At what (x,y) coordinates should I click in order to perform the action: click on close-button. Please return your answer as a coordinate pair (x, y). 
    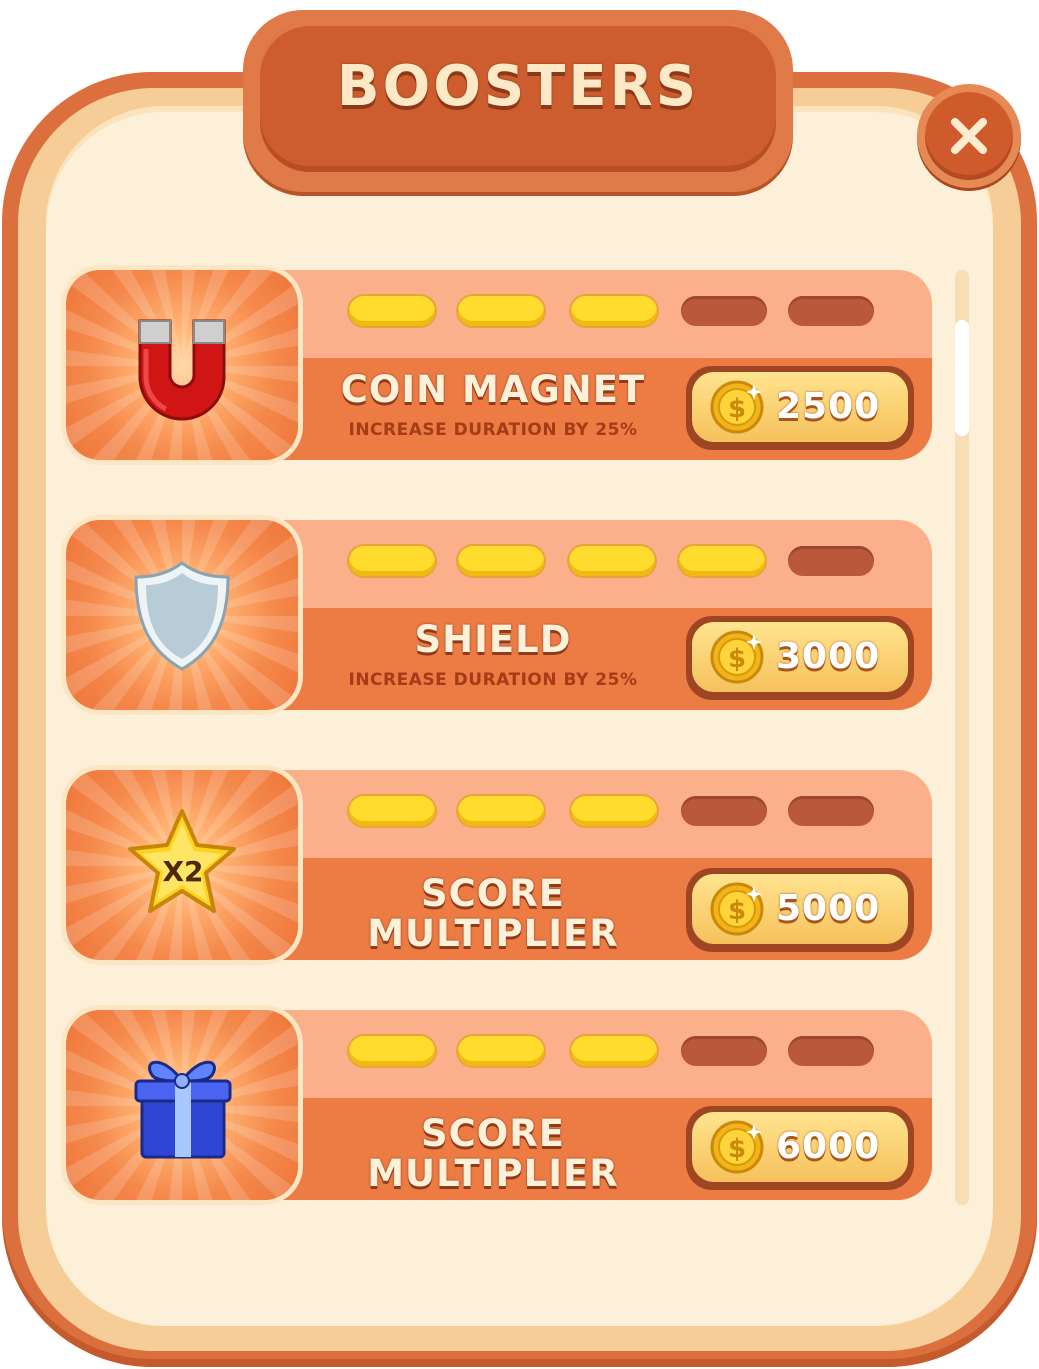
    Looking at the image, I should click on (969, 136).